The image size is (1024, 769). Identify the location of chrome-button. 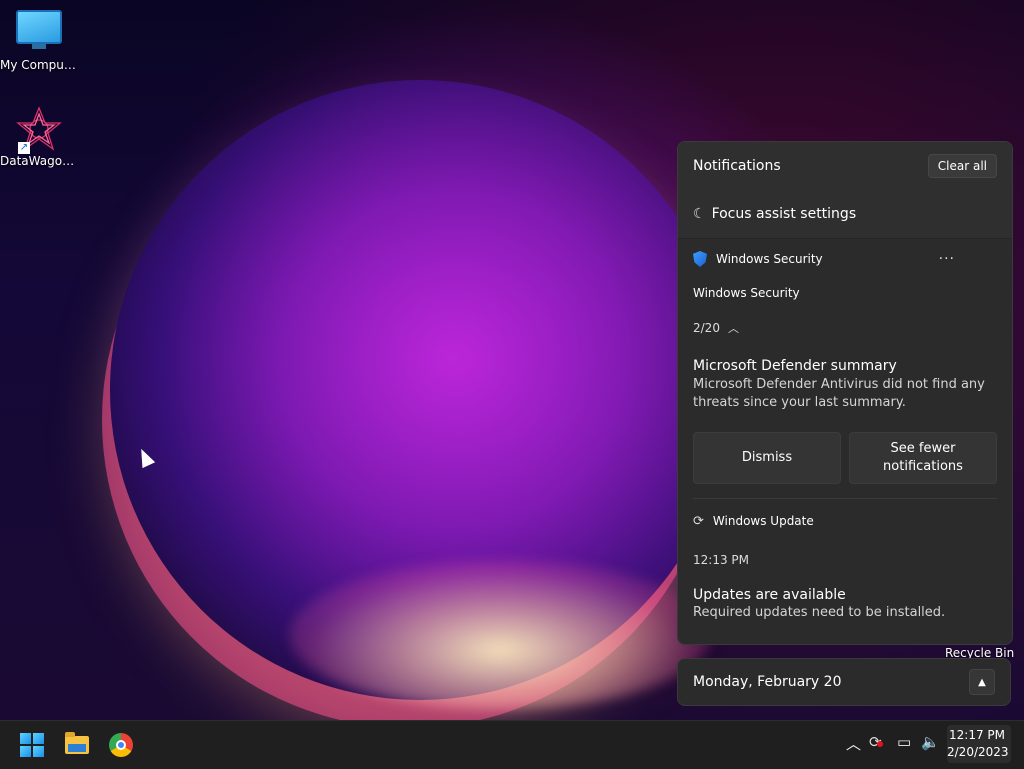
(121, 745).